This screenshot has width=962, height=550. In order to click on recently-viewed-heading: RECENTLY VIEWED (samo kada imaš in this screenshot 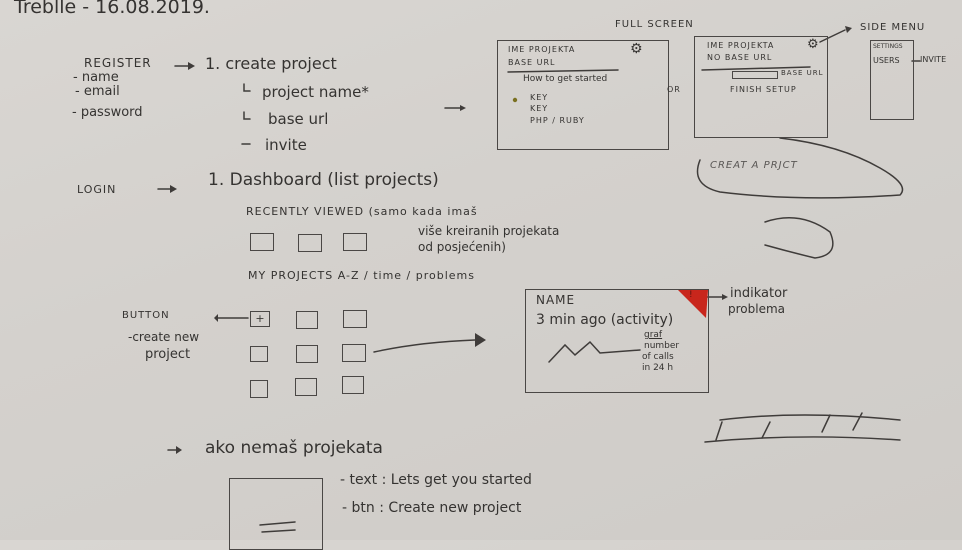, I will do `click(362, 211)`.